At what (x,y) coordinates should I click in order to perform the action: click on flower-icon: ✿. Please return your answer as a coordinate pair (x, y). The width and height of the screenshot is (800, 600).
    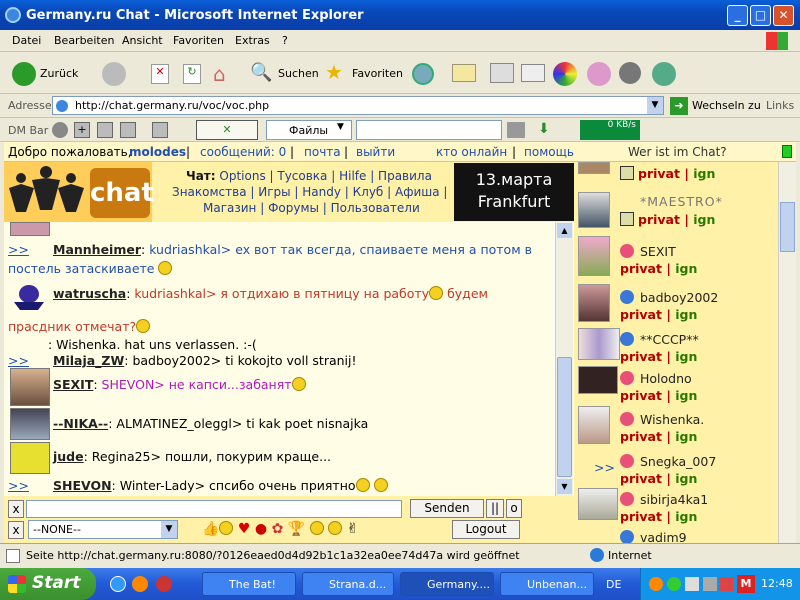
    Looking at the image, I should click on (278, 529).